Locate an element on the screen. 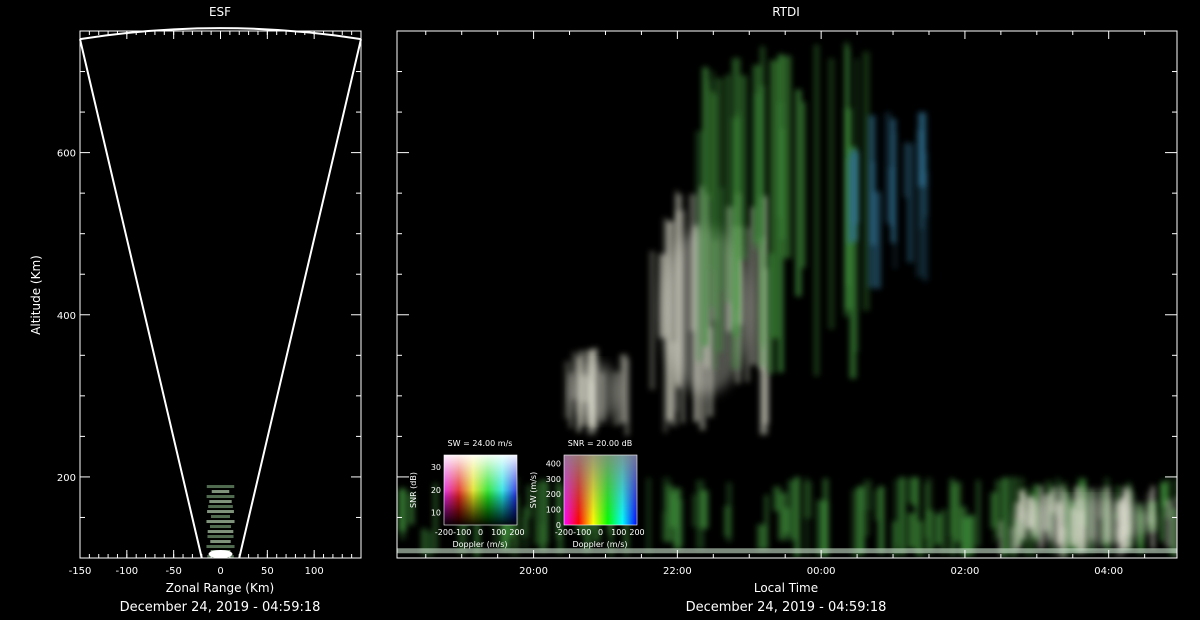  legend-y-tick-label: 100 is located at coordinates (553, 510).